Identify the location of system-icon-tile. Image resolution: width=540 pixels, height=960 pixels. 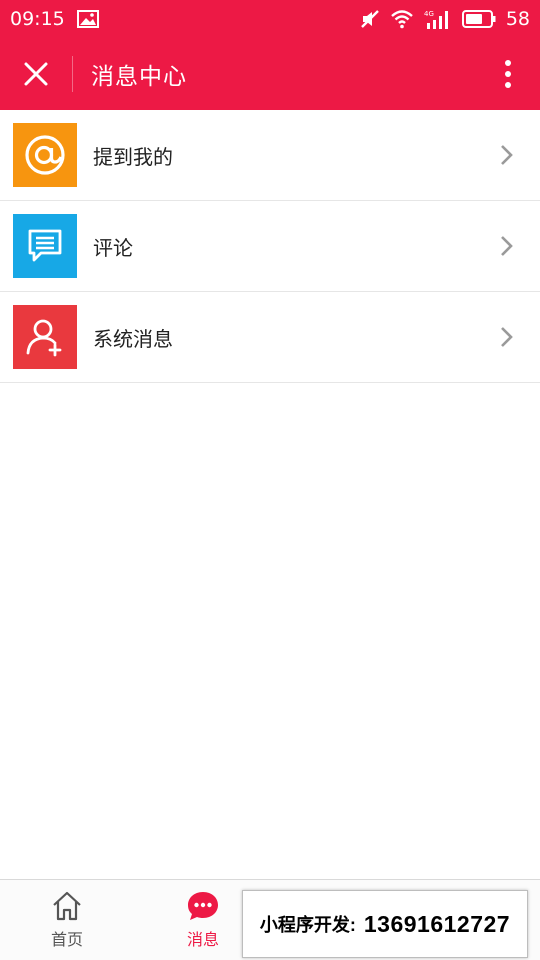
(45, 337).